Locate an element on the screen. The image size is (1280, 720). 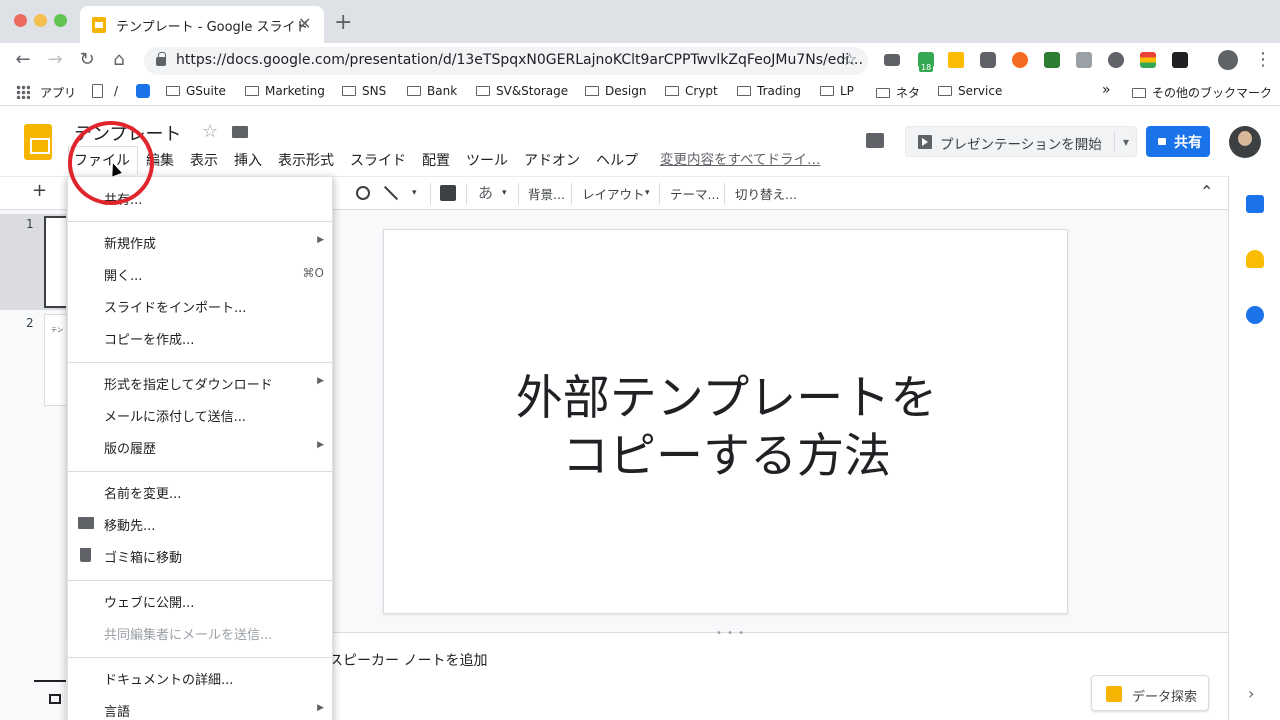
menu-view: 表示 is located at coordinates (204, 160).